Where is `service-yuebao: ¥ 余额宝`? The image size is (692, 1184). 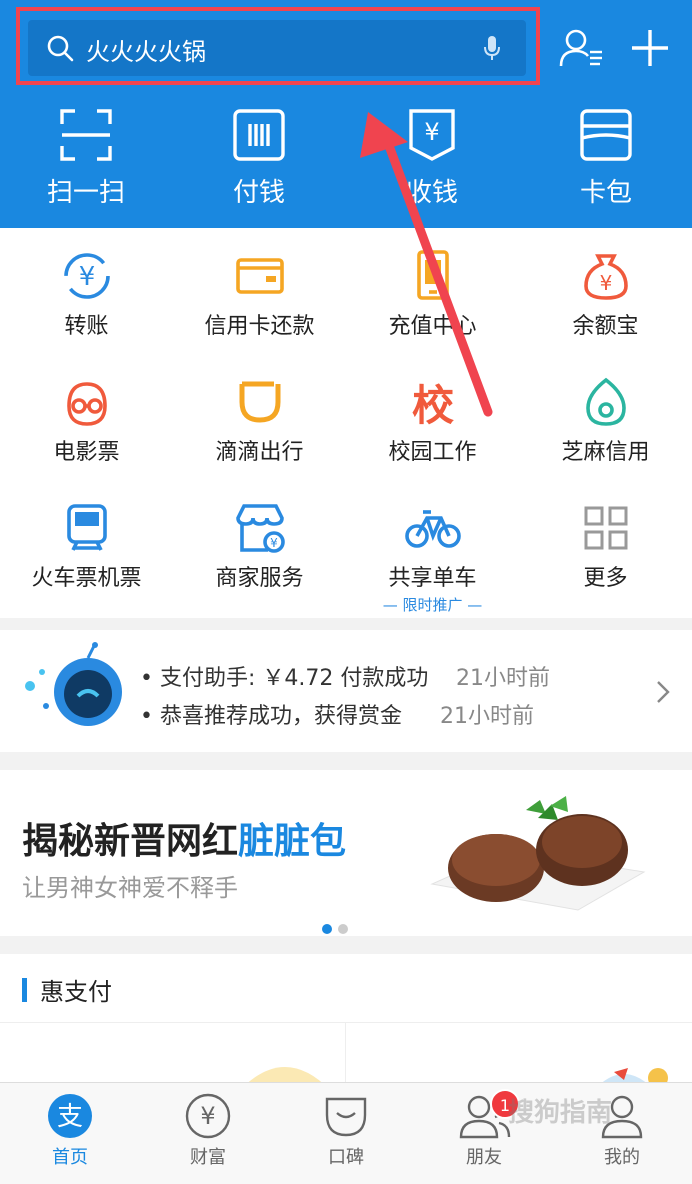 service-yuebao: ¥ 余额宝 is located at coordinates (605, 295).